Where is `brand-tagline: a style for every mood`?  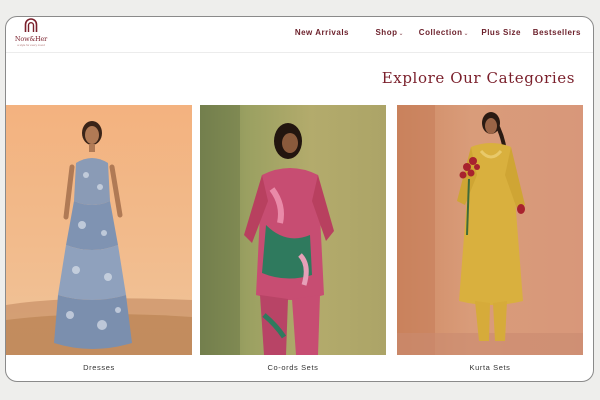
brand-tagline: a style for every mood is located at coordinates (31, 45).